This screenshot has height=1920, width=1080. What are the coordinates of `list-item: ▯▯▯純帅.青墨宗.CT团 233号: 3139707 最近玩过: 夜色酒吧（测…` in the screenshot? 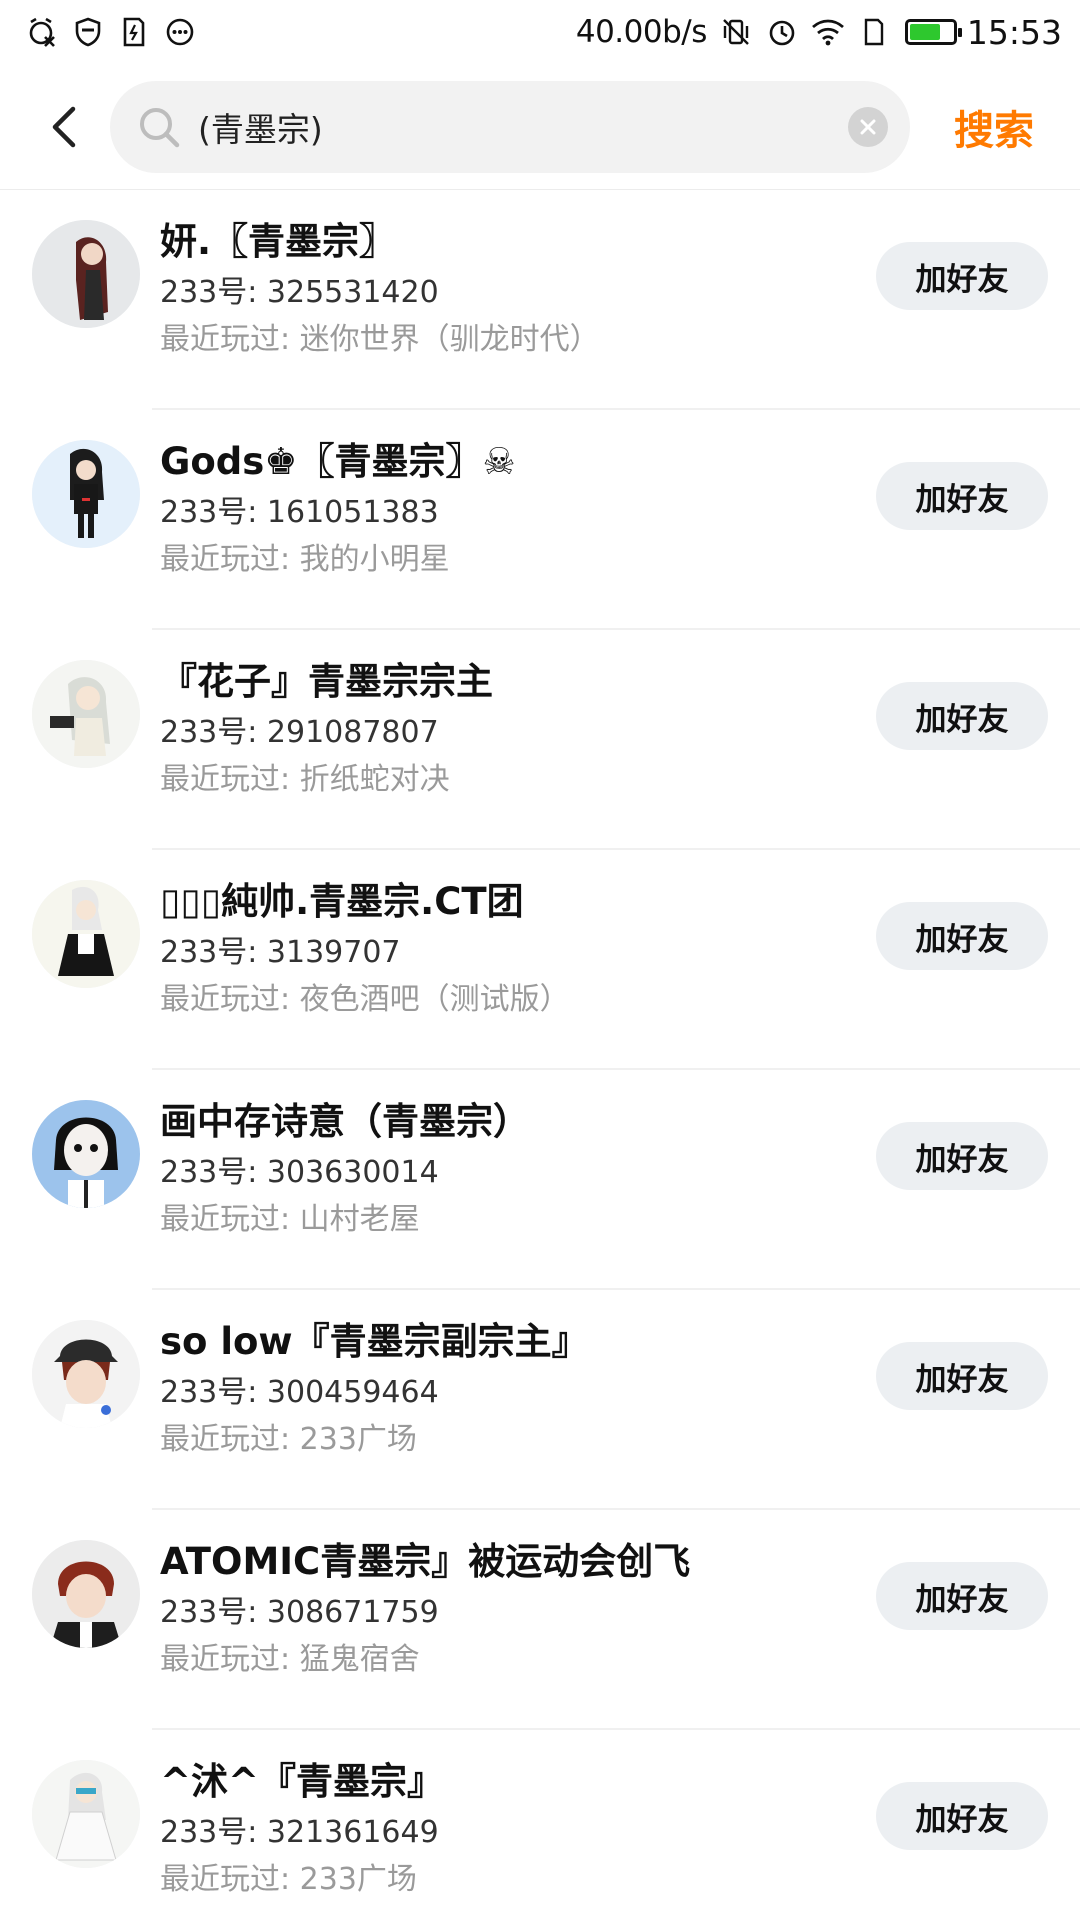 It's located at (540, 960).